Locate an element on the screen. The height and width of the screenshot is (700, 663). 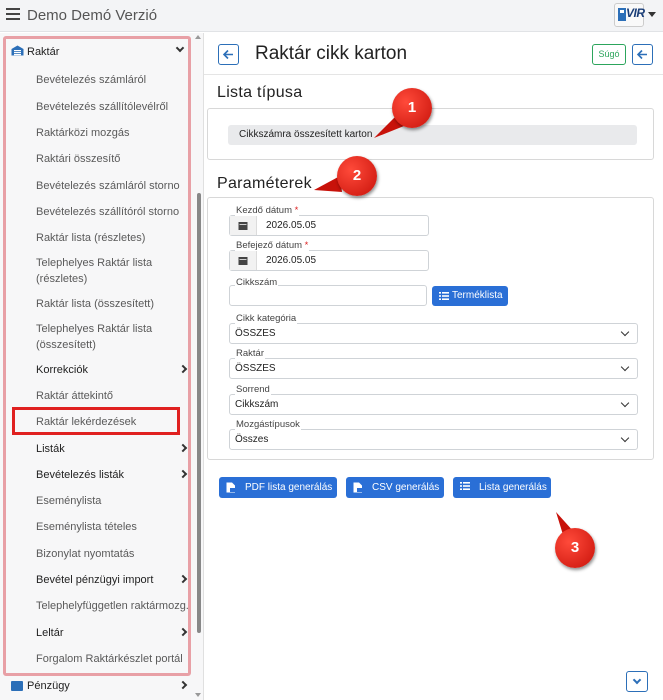
end-date-value: 2026.05.05 is located at coordinates (291, 260).